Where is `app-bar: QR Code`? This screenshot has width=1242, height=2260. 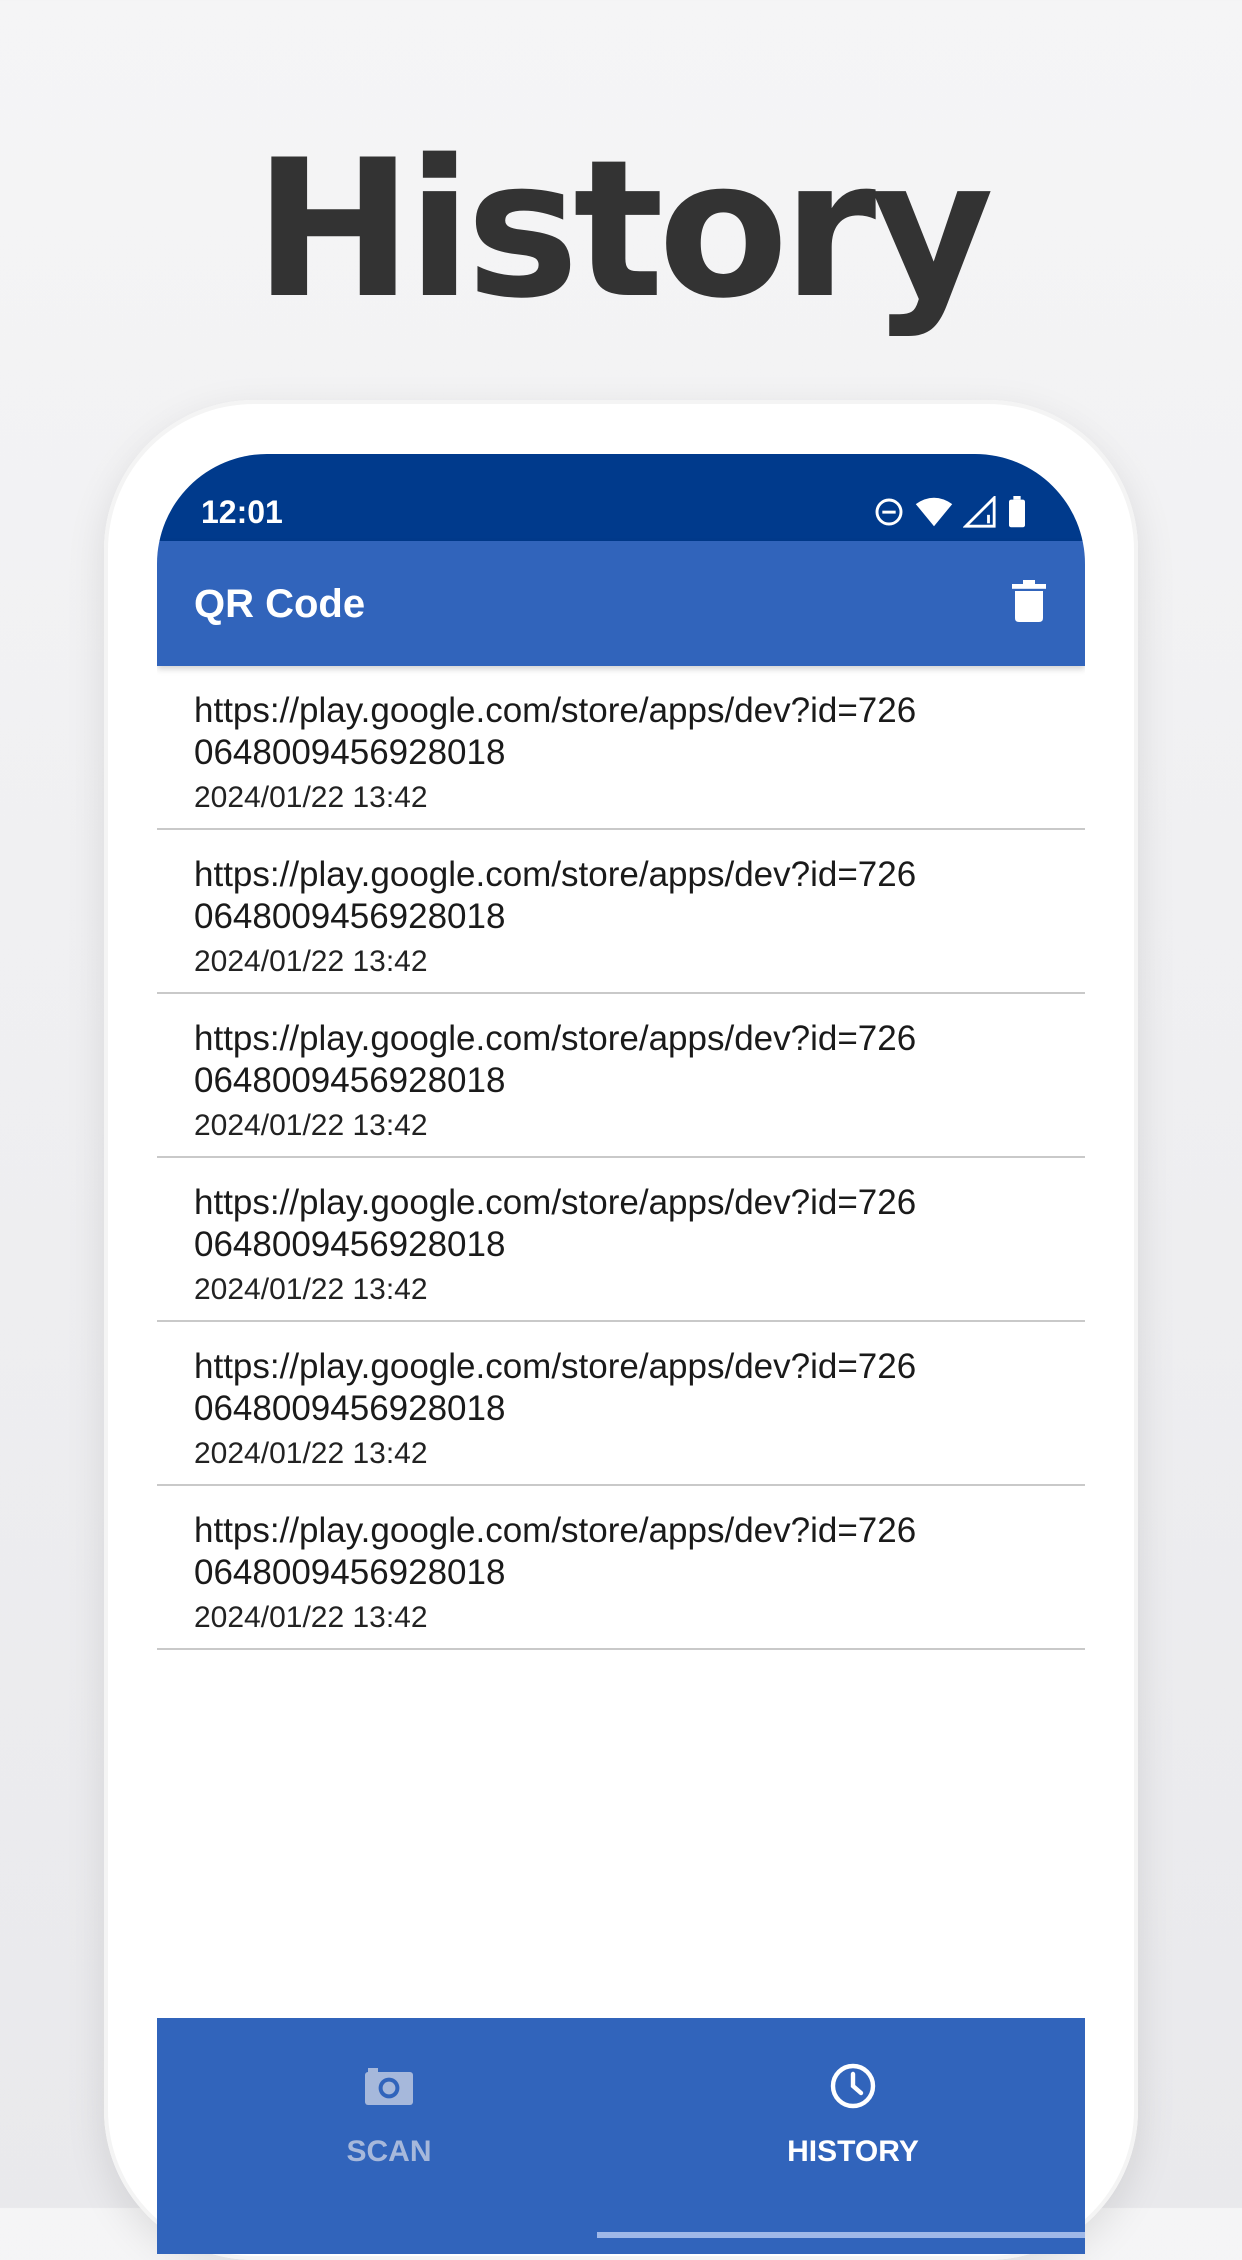
app-bar: QR Code is located at coordinates (621, 603).